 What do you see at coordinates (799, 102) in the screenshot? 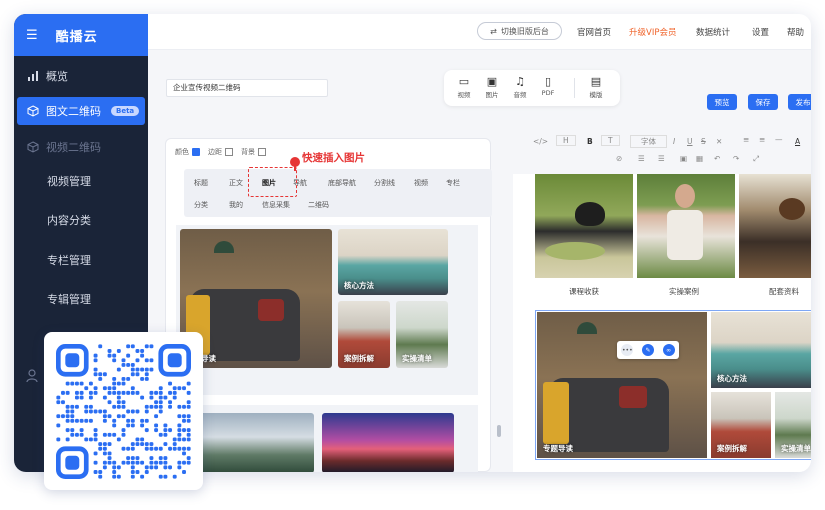
I see `publish-button: 发布` at bounding box center [799, 102].